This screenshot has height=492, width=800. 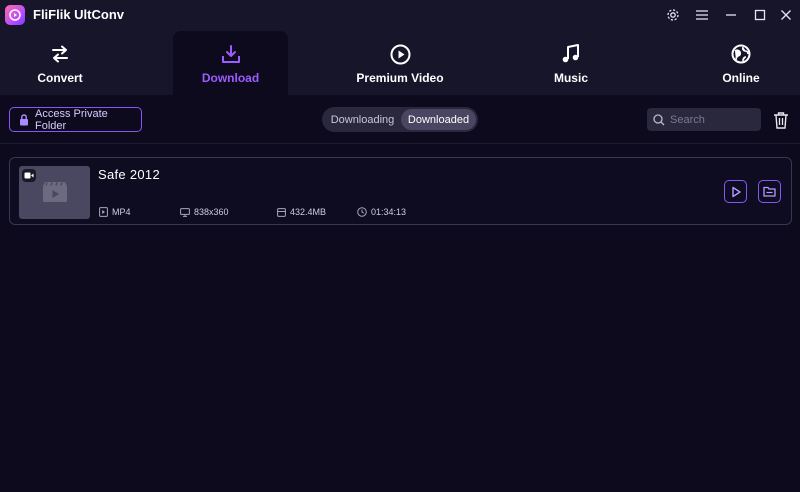 I want to click on convert-arrows-icon, so click(x=60, y=54).